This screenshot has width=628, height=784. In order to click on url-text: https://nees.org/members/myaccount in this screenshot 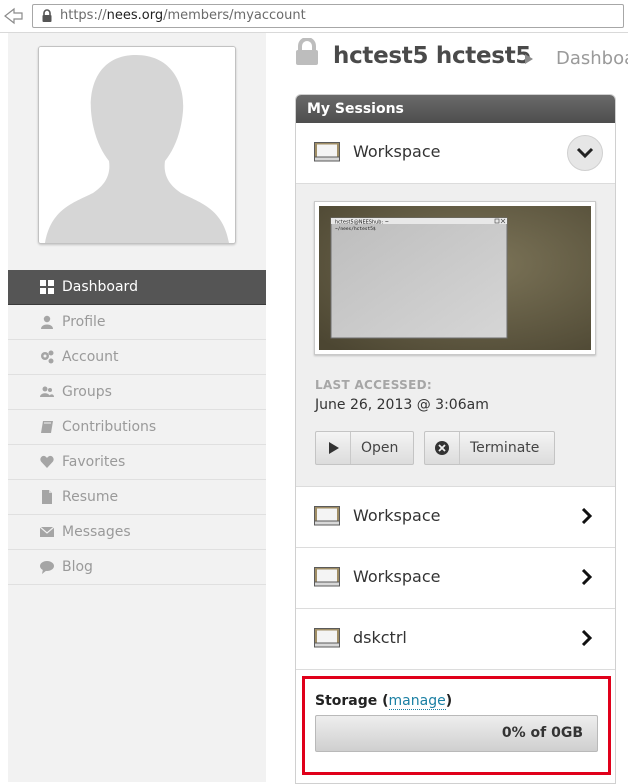, I will do `click(183, 16)`.